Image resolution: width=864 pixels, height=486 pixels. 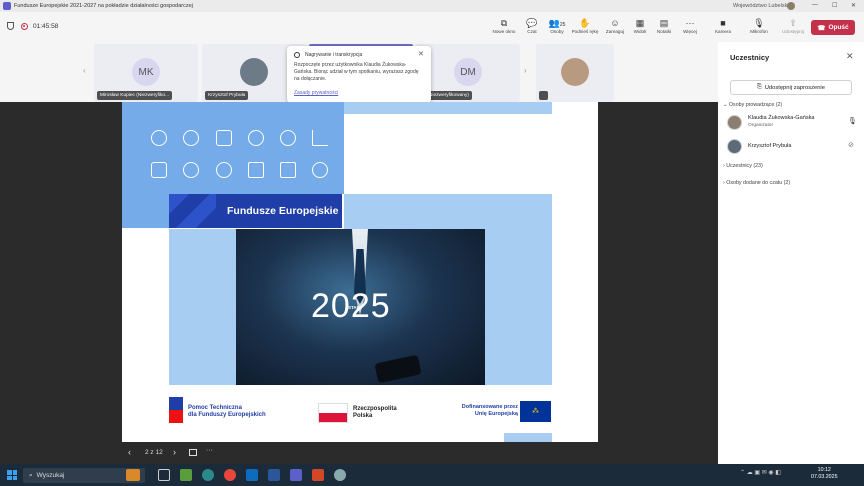 What do you see at coordinates (191, 138) in the screenshot?
I see `lightbulb-icon` at bounding box center [191, 138].